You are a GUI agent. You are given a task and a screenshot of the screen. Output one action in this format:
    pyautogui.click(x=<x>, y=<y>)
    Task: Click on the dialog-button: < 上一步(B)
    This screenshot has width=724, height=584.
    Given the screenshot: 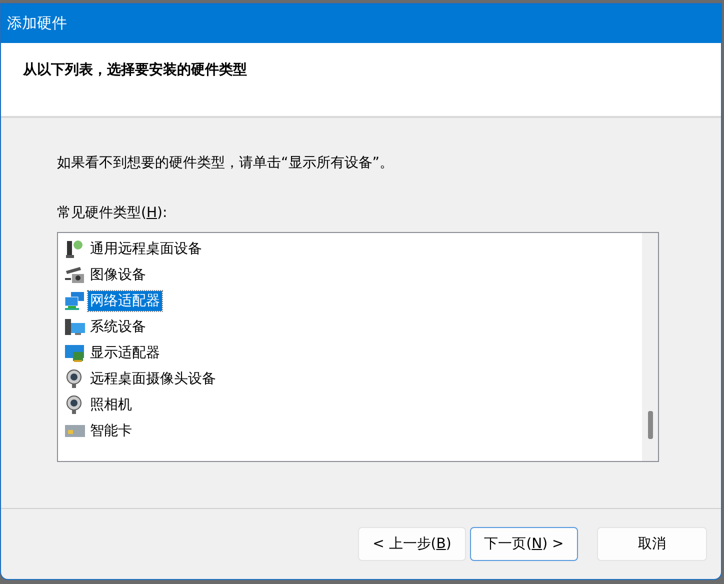 What is the action you would take?
    pyautogui.click(x=412, y=544)
    